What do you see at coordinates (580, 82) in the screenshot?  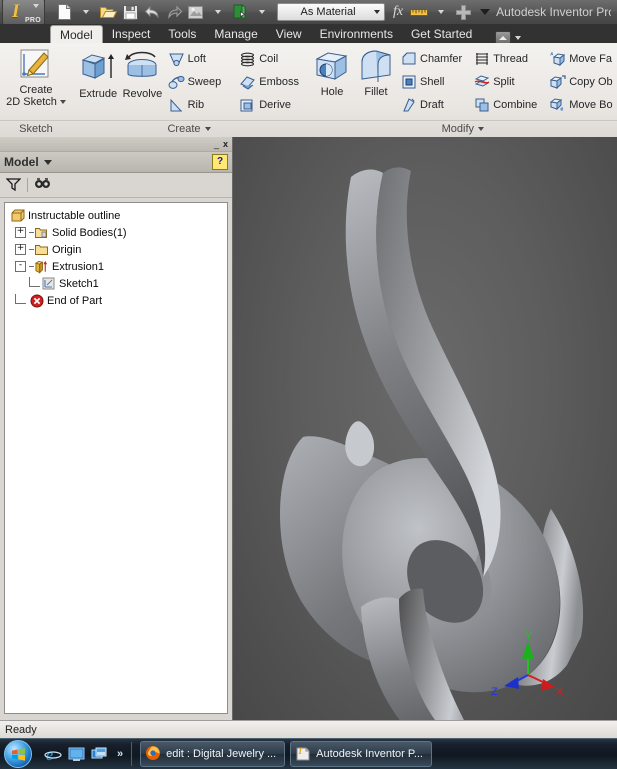 I see `copy-object-button: Copy Ob` at bounding box center [580, 82].